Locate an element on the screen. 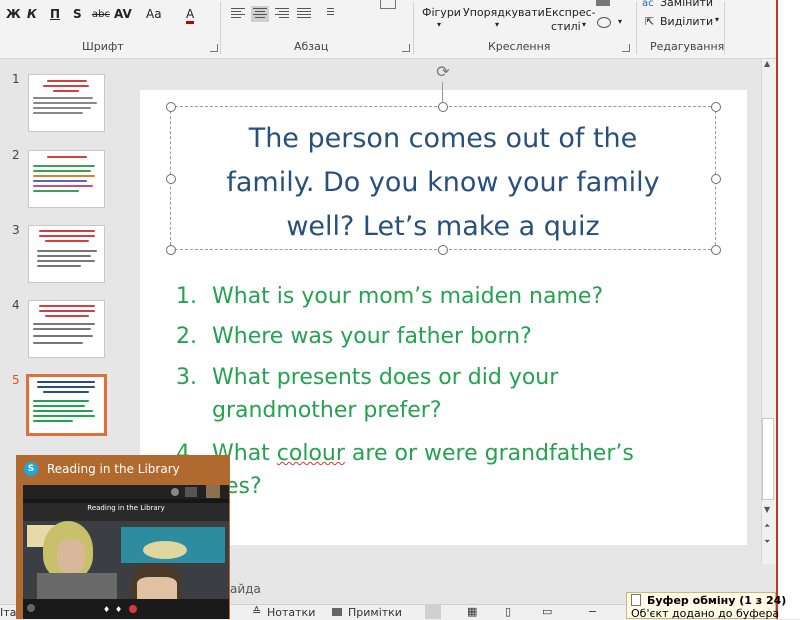 The width and height of the screenshot is (800, 620). comments-button: Примітки is located at coordinates (375, 612).